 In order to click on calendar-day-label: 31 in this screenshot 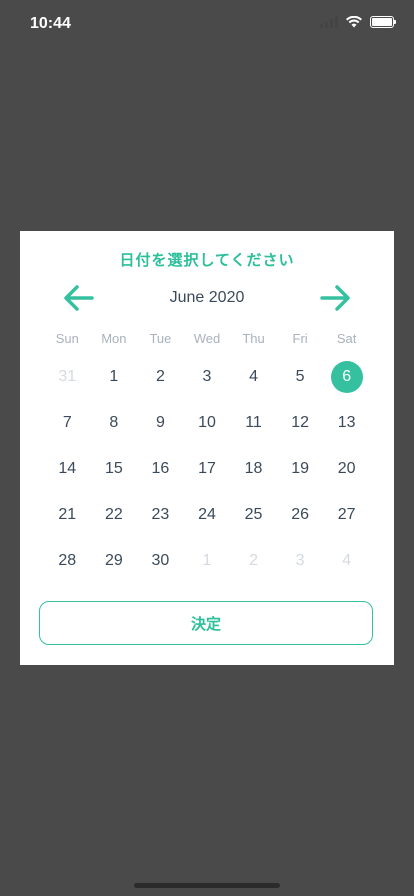, I will do `click(67, 376)`.